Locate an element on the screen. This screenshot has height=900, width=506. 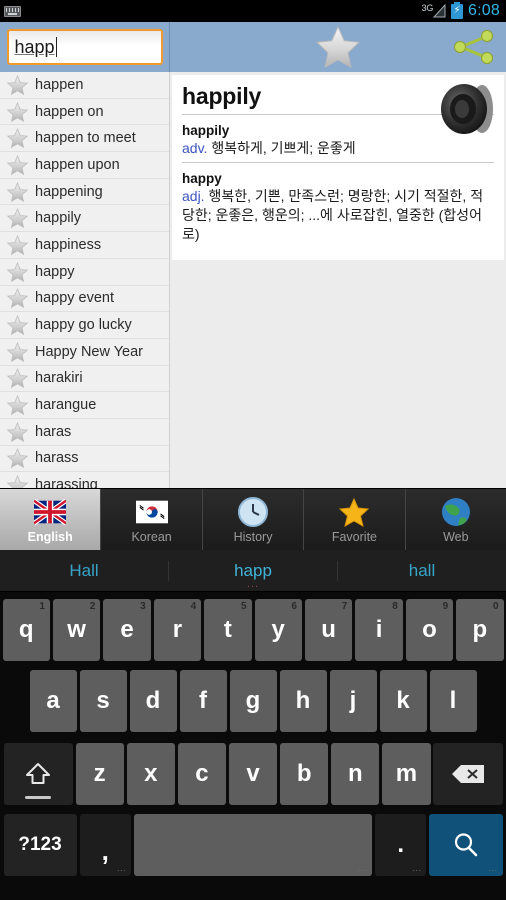
uk-flag-icon is located at coordinates (50, 511).